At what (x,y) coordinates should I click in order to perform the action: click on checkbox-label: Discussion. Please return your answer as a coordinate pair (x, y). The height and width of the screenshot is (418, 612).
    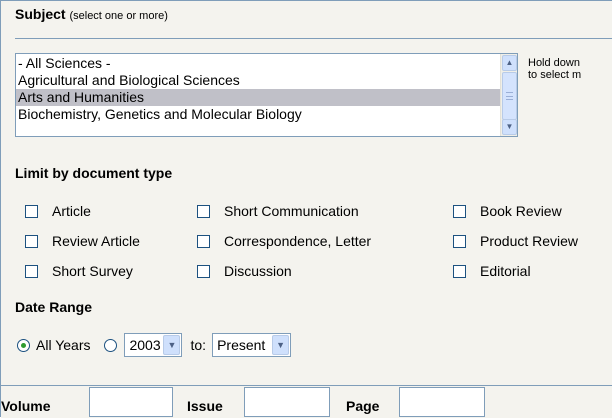
    Looking at the image, I should click on (258, 271).